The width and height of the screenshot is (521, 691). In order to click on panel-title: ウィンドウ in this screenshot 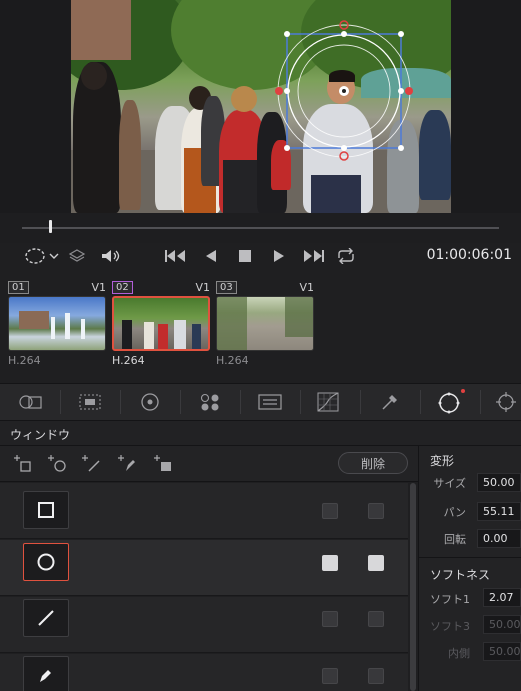, I will do `click(40, 435)`.